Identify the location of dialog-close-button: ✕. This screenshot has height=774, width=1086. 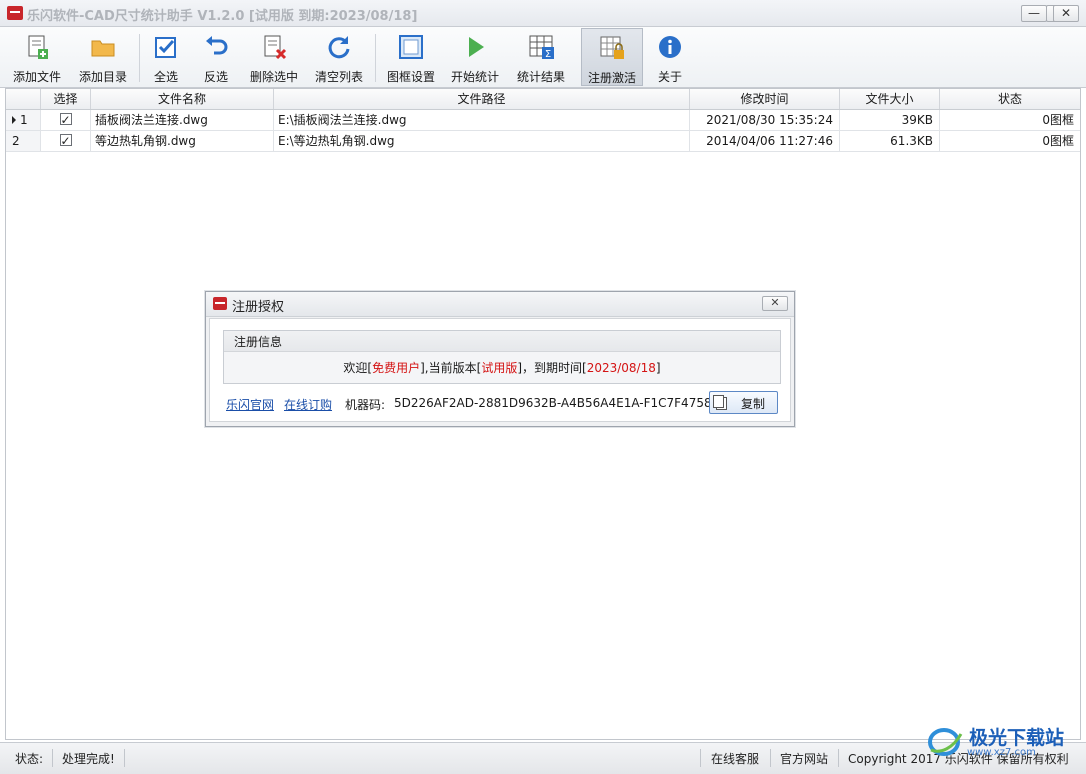
(775, 303).